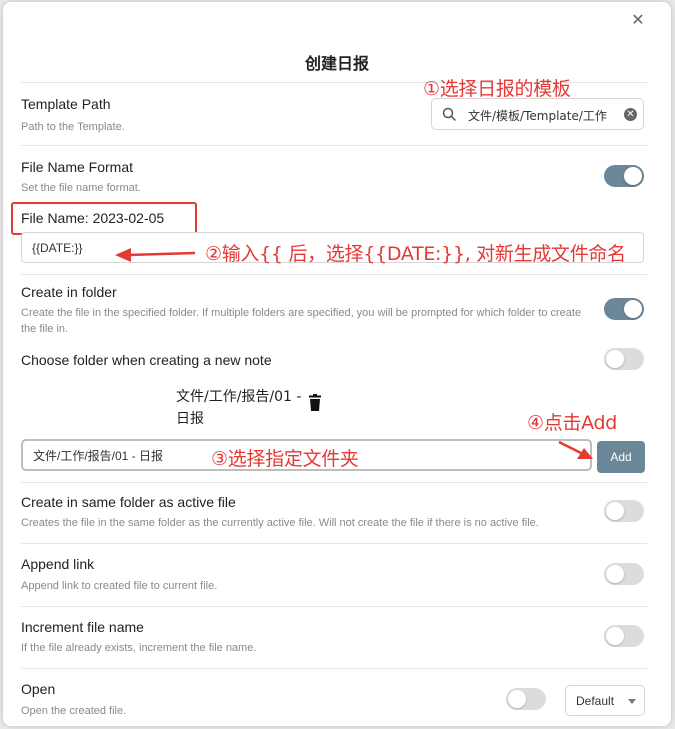 The height and width of the screenshot is (729, 675). What do you see at coordinates (58, 564) in the screenshot?
I see `append-link-label: Append link` at bounding box center [58, 564].